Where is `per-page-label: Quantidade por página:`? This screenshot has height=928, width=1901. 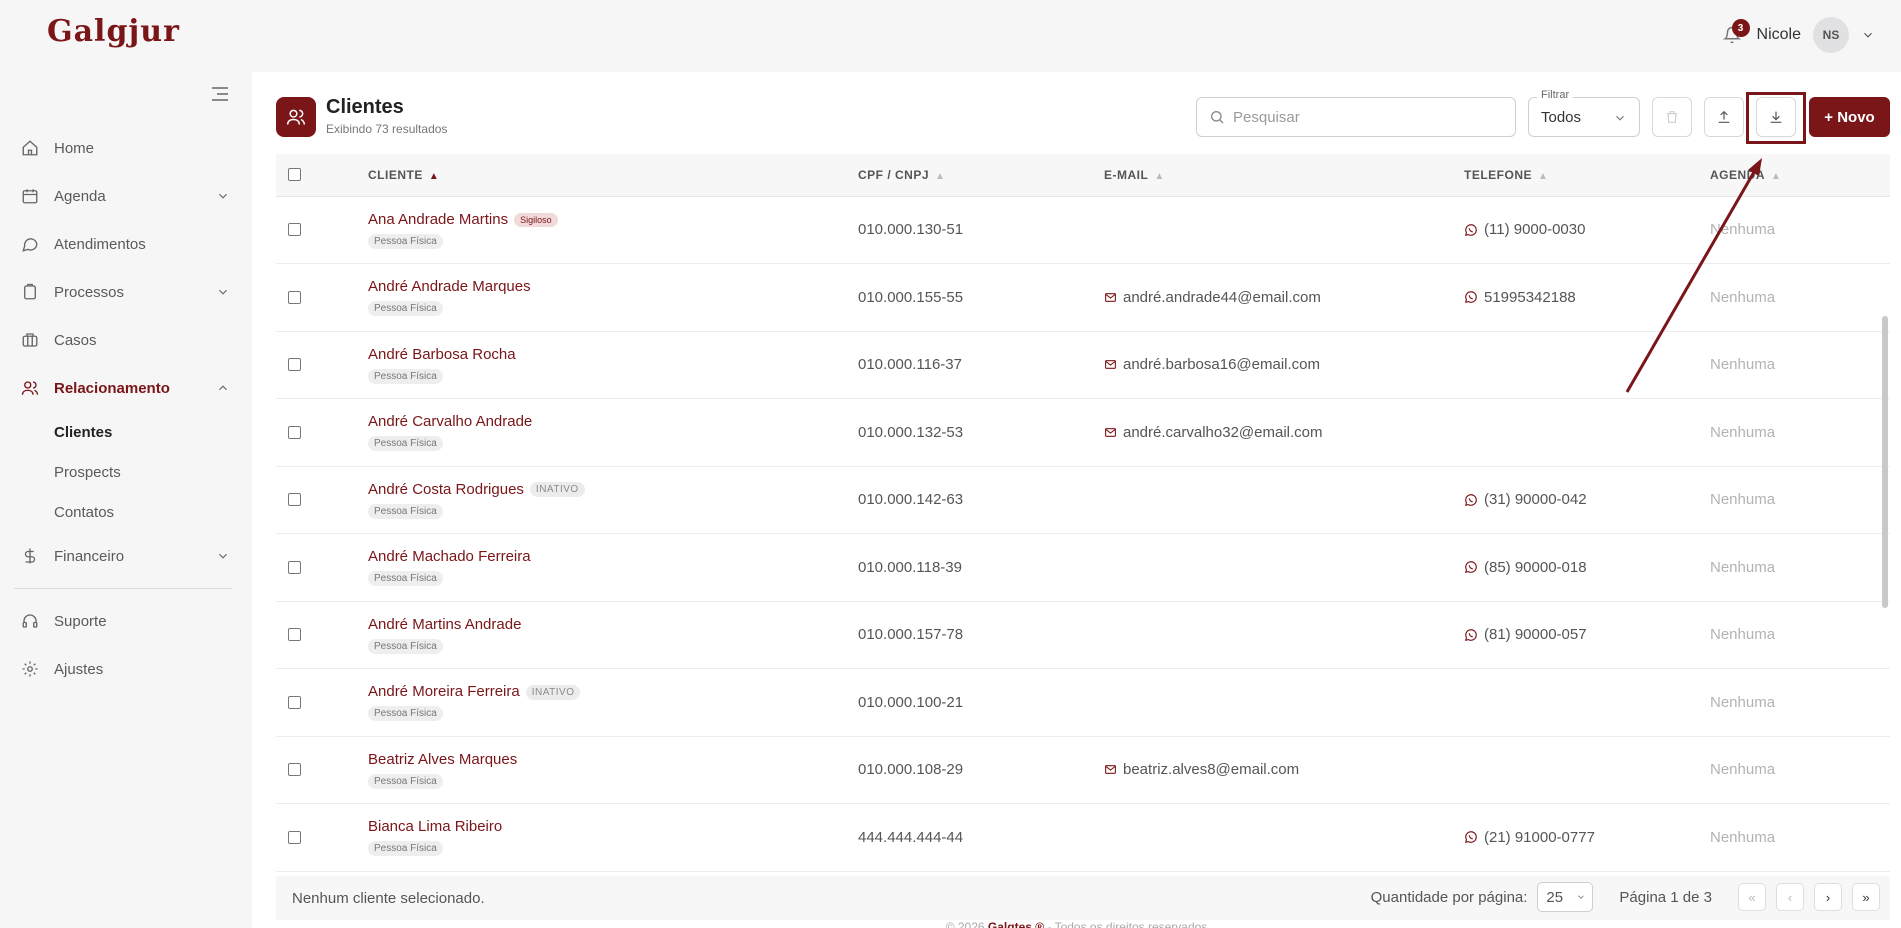 per-page-label: Quantidade por página: is located at coordinates (1449, 897).